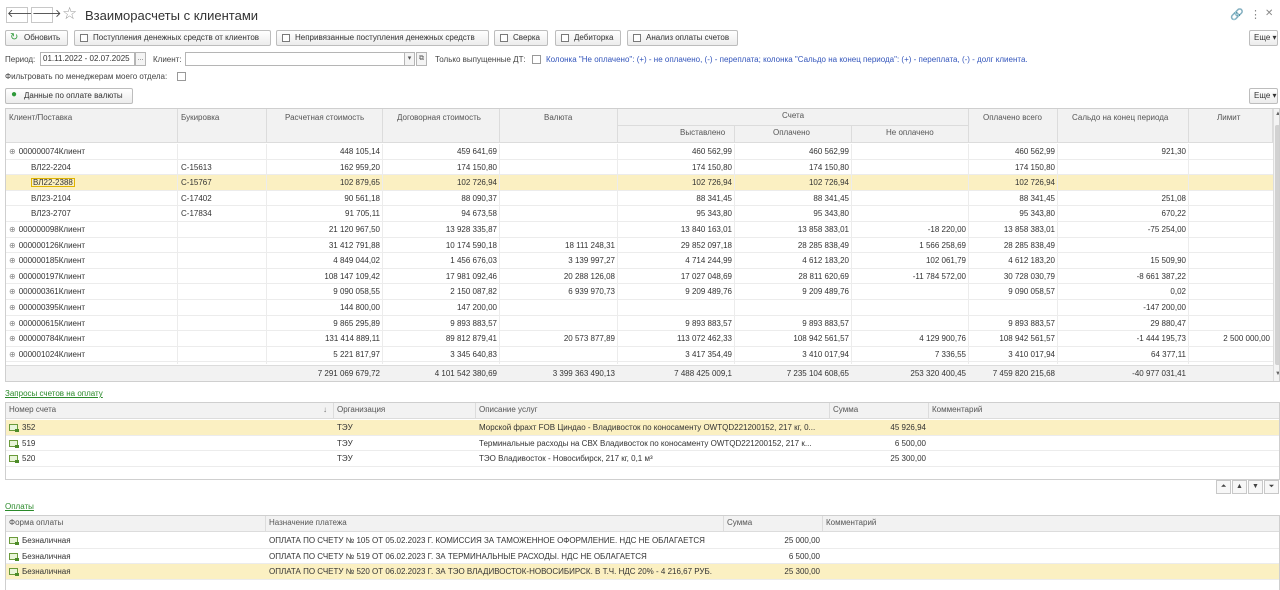 The height and width of the screenshot is (590, 1280). Describe the element at coordinates (708, 261) in the screenshot. I see `cell-issued: 4 714 244,99` at that location.